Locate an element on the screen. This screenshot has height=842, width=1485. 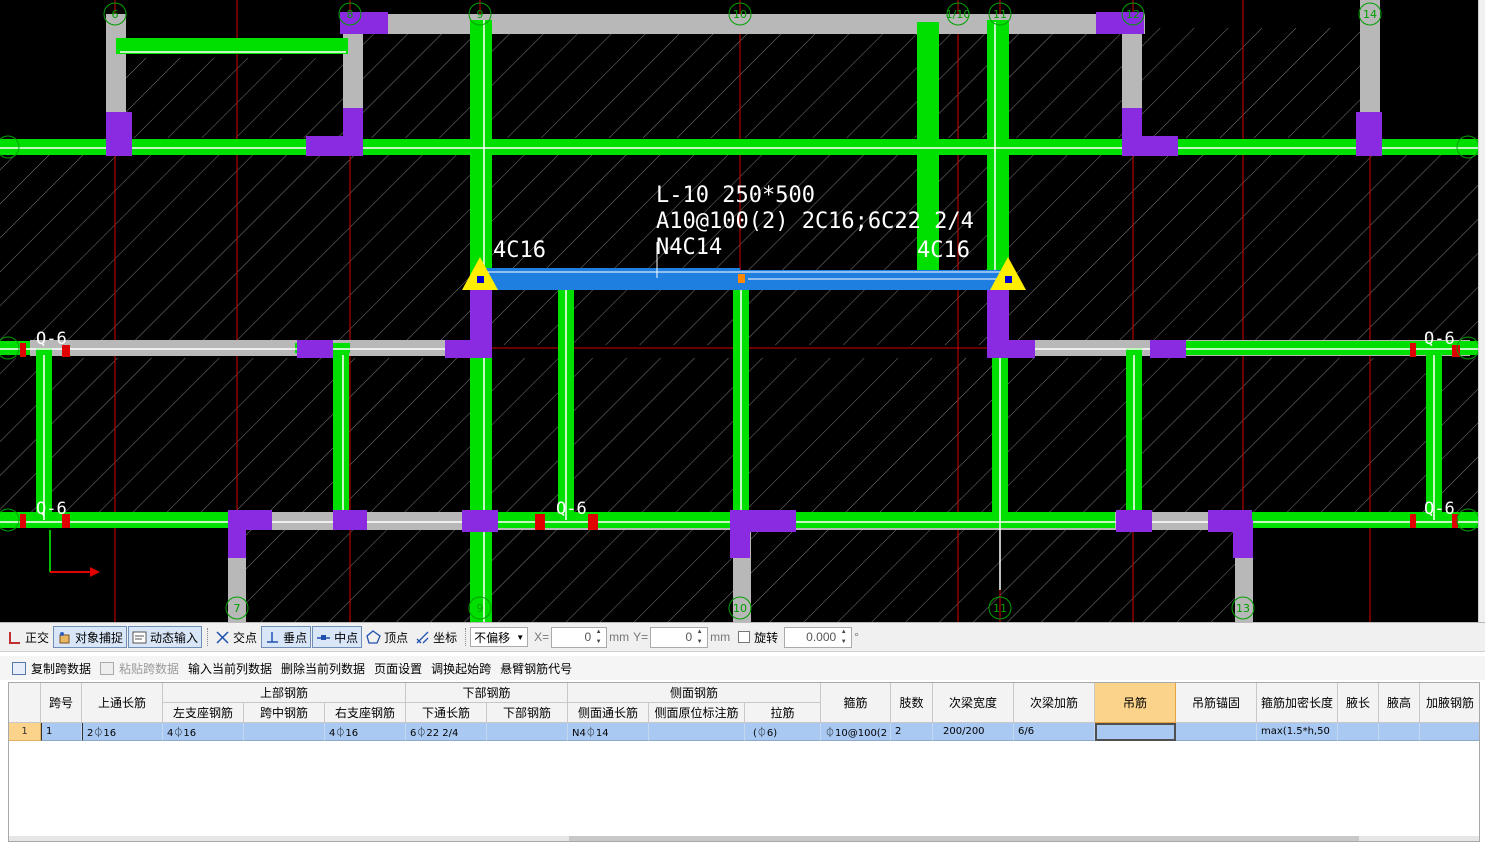
col-bottom: 下部钢筋 is located at coordinates (527, 713).